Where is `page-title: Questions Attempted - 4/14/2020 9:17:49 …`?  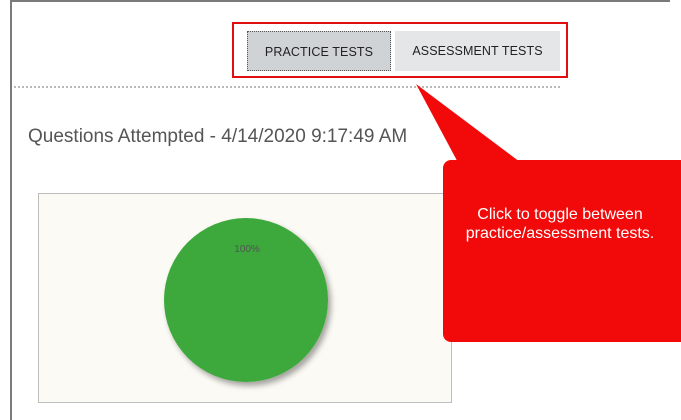
page-title: Questions Attempted - 4/14/2020 9:17:49 … is located at coordinates (218, 136).